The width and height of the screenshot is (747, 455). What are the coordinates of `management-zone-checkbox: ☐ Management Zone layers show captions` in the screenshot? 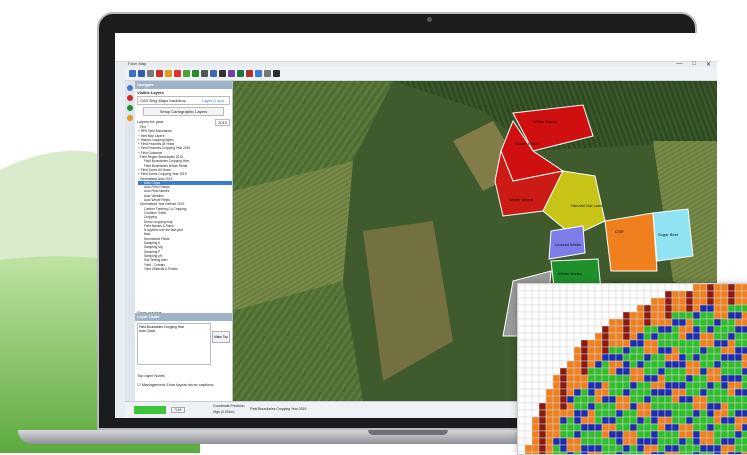 It's located at (175, 384).